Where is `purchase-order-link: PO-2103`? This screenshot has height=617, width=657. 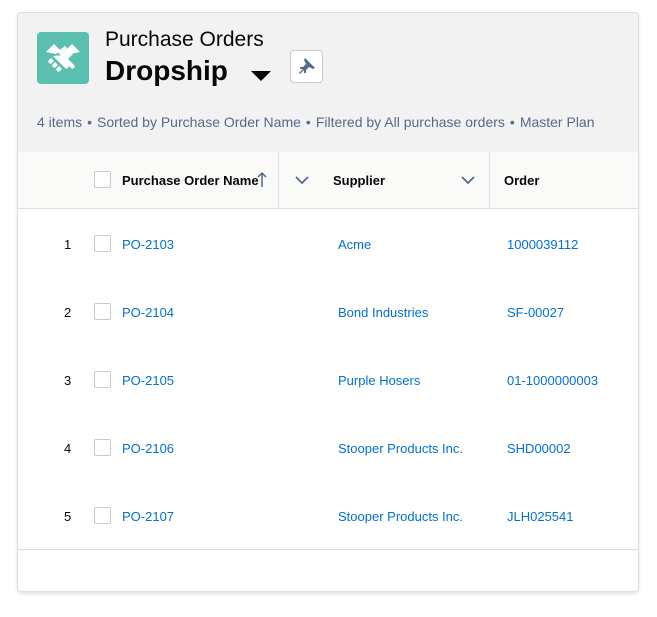 purchase-order-link: PO-2103 is located at coordinates (148, 244).